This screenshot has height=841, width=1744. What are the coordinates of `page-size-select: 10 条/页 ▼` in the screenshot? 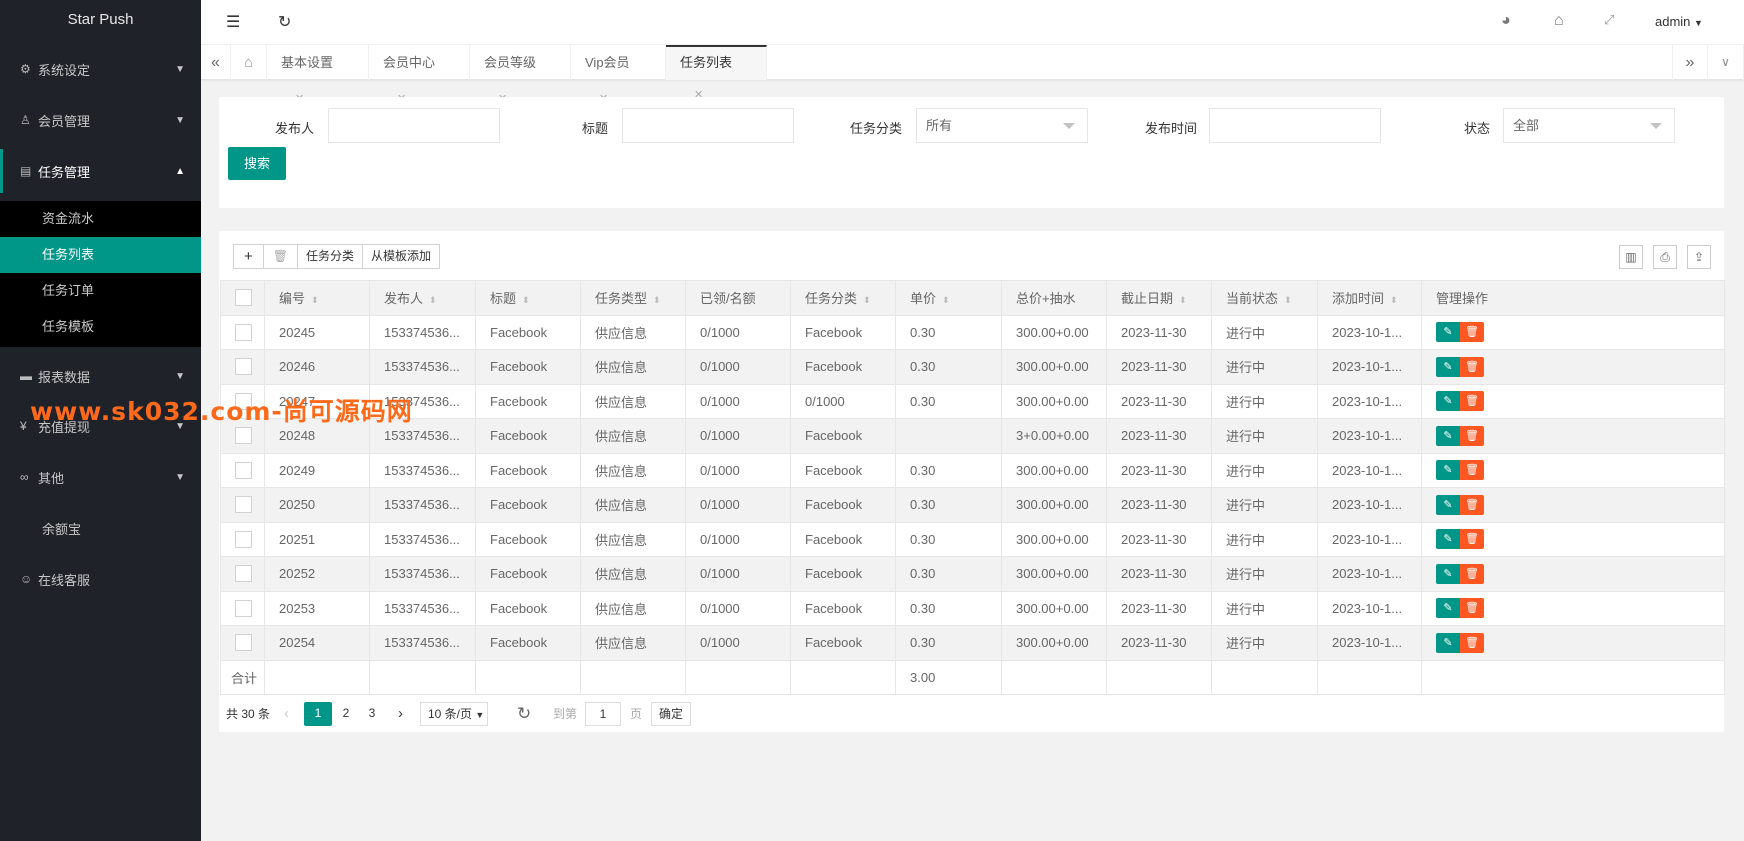 It's located at (454, 714).